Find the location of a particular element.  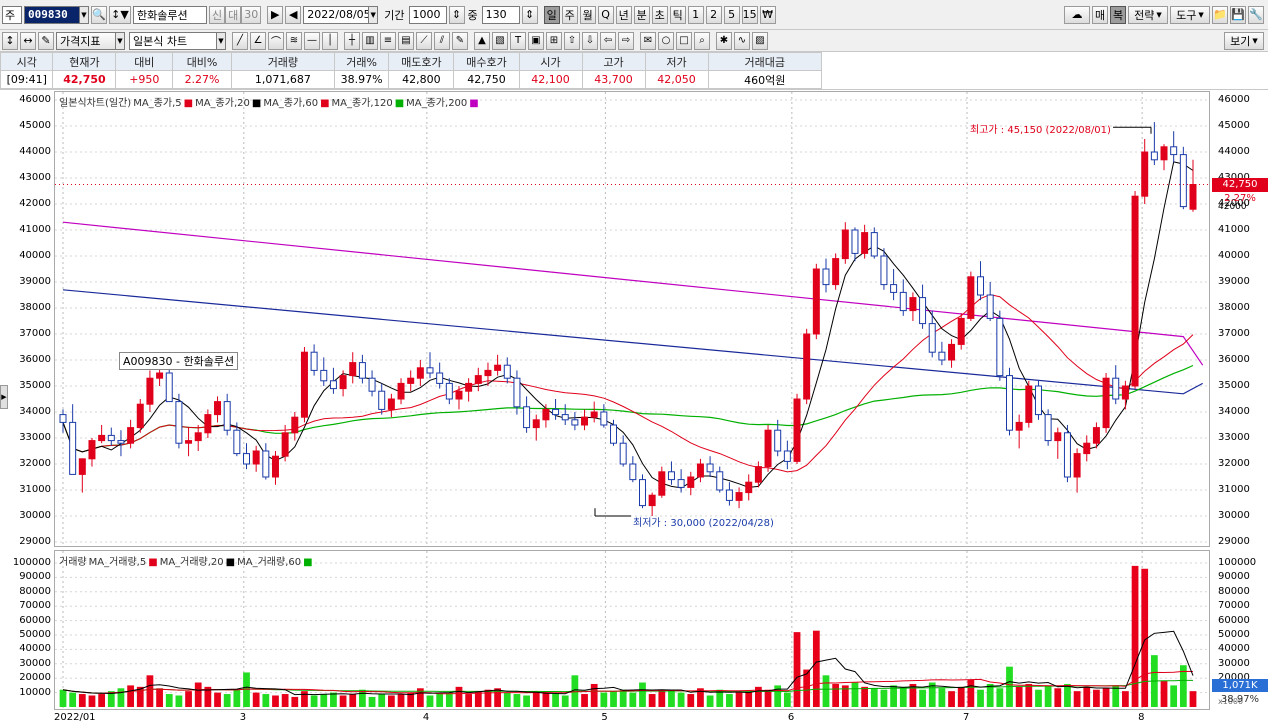

cross-tool-icon: ┼ is located at coordinates (352, 40).